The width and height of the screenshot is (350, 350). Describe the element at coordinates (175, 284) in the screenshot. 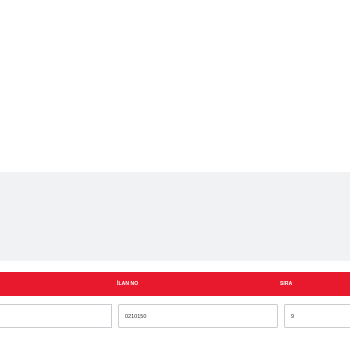

I see `table-header: İLAN NO SIRA` at that location.